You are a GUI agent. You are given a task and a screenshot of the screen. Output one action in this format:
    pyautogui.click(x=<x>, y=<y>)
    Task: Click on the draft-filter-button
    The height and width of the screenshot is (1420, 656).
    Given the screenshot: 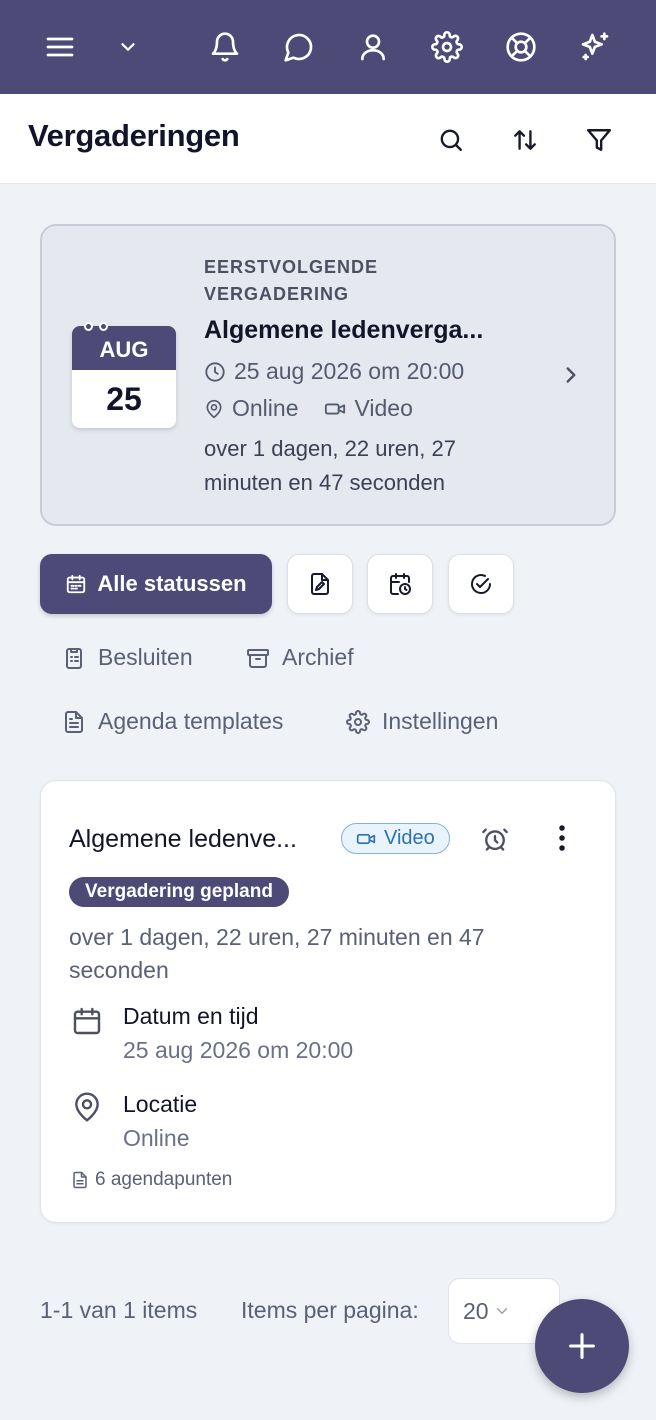 What is the action you would take?
    pyautogui.click(x=320, y=584)
    